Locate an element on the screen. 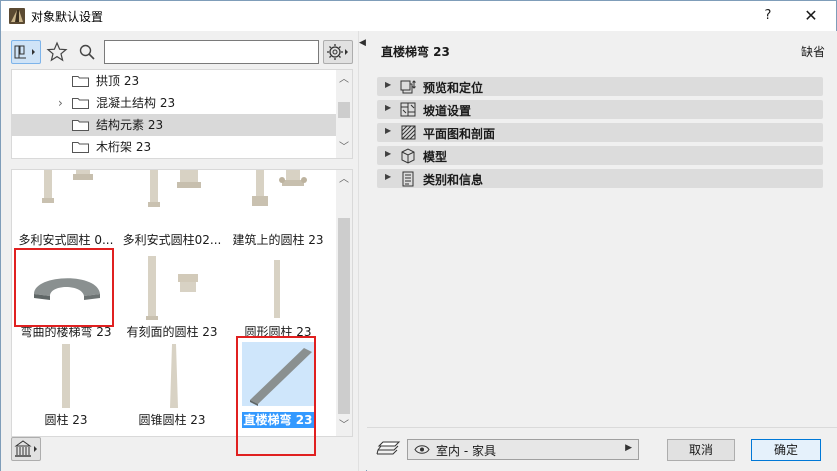 The image size is (837, 471). round-column-thumbnail is located at coordinates (277, 289).